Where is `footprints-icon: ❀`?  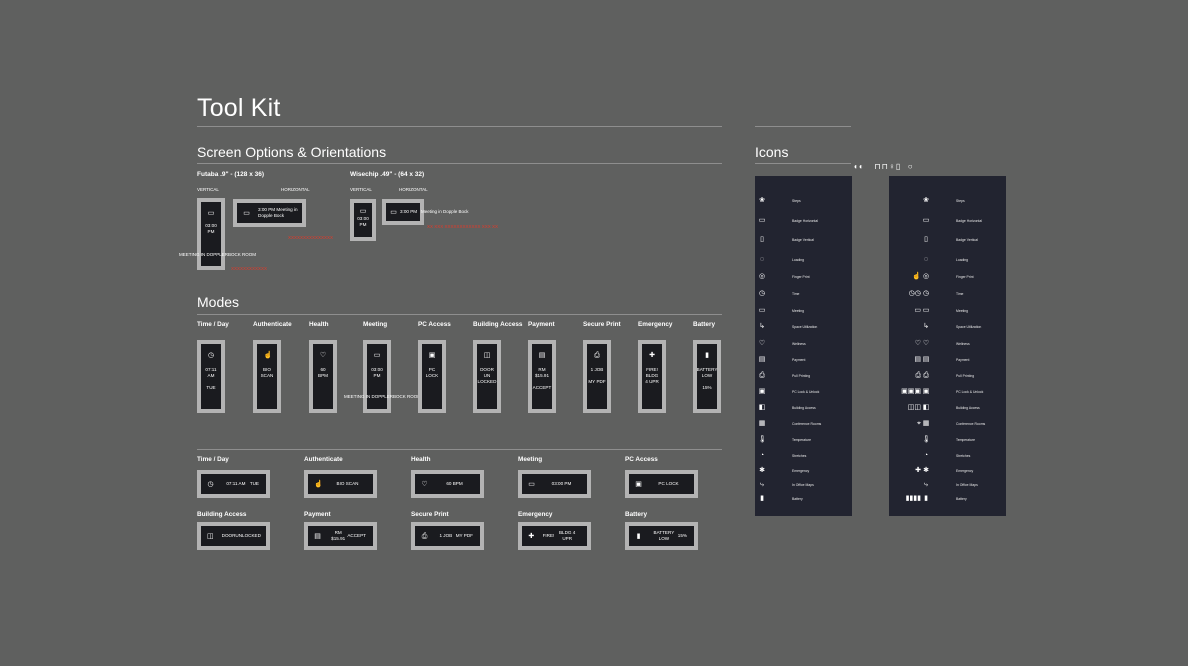
footprints-icon: ❀ is located at coordinates (762, 200).